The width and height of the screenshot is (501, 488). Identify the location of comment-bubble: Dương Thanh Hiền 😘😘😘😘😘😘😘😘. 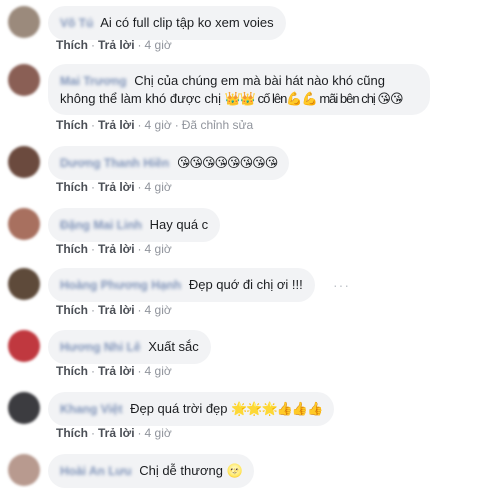
(169, 163).